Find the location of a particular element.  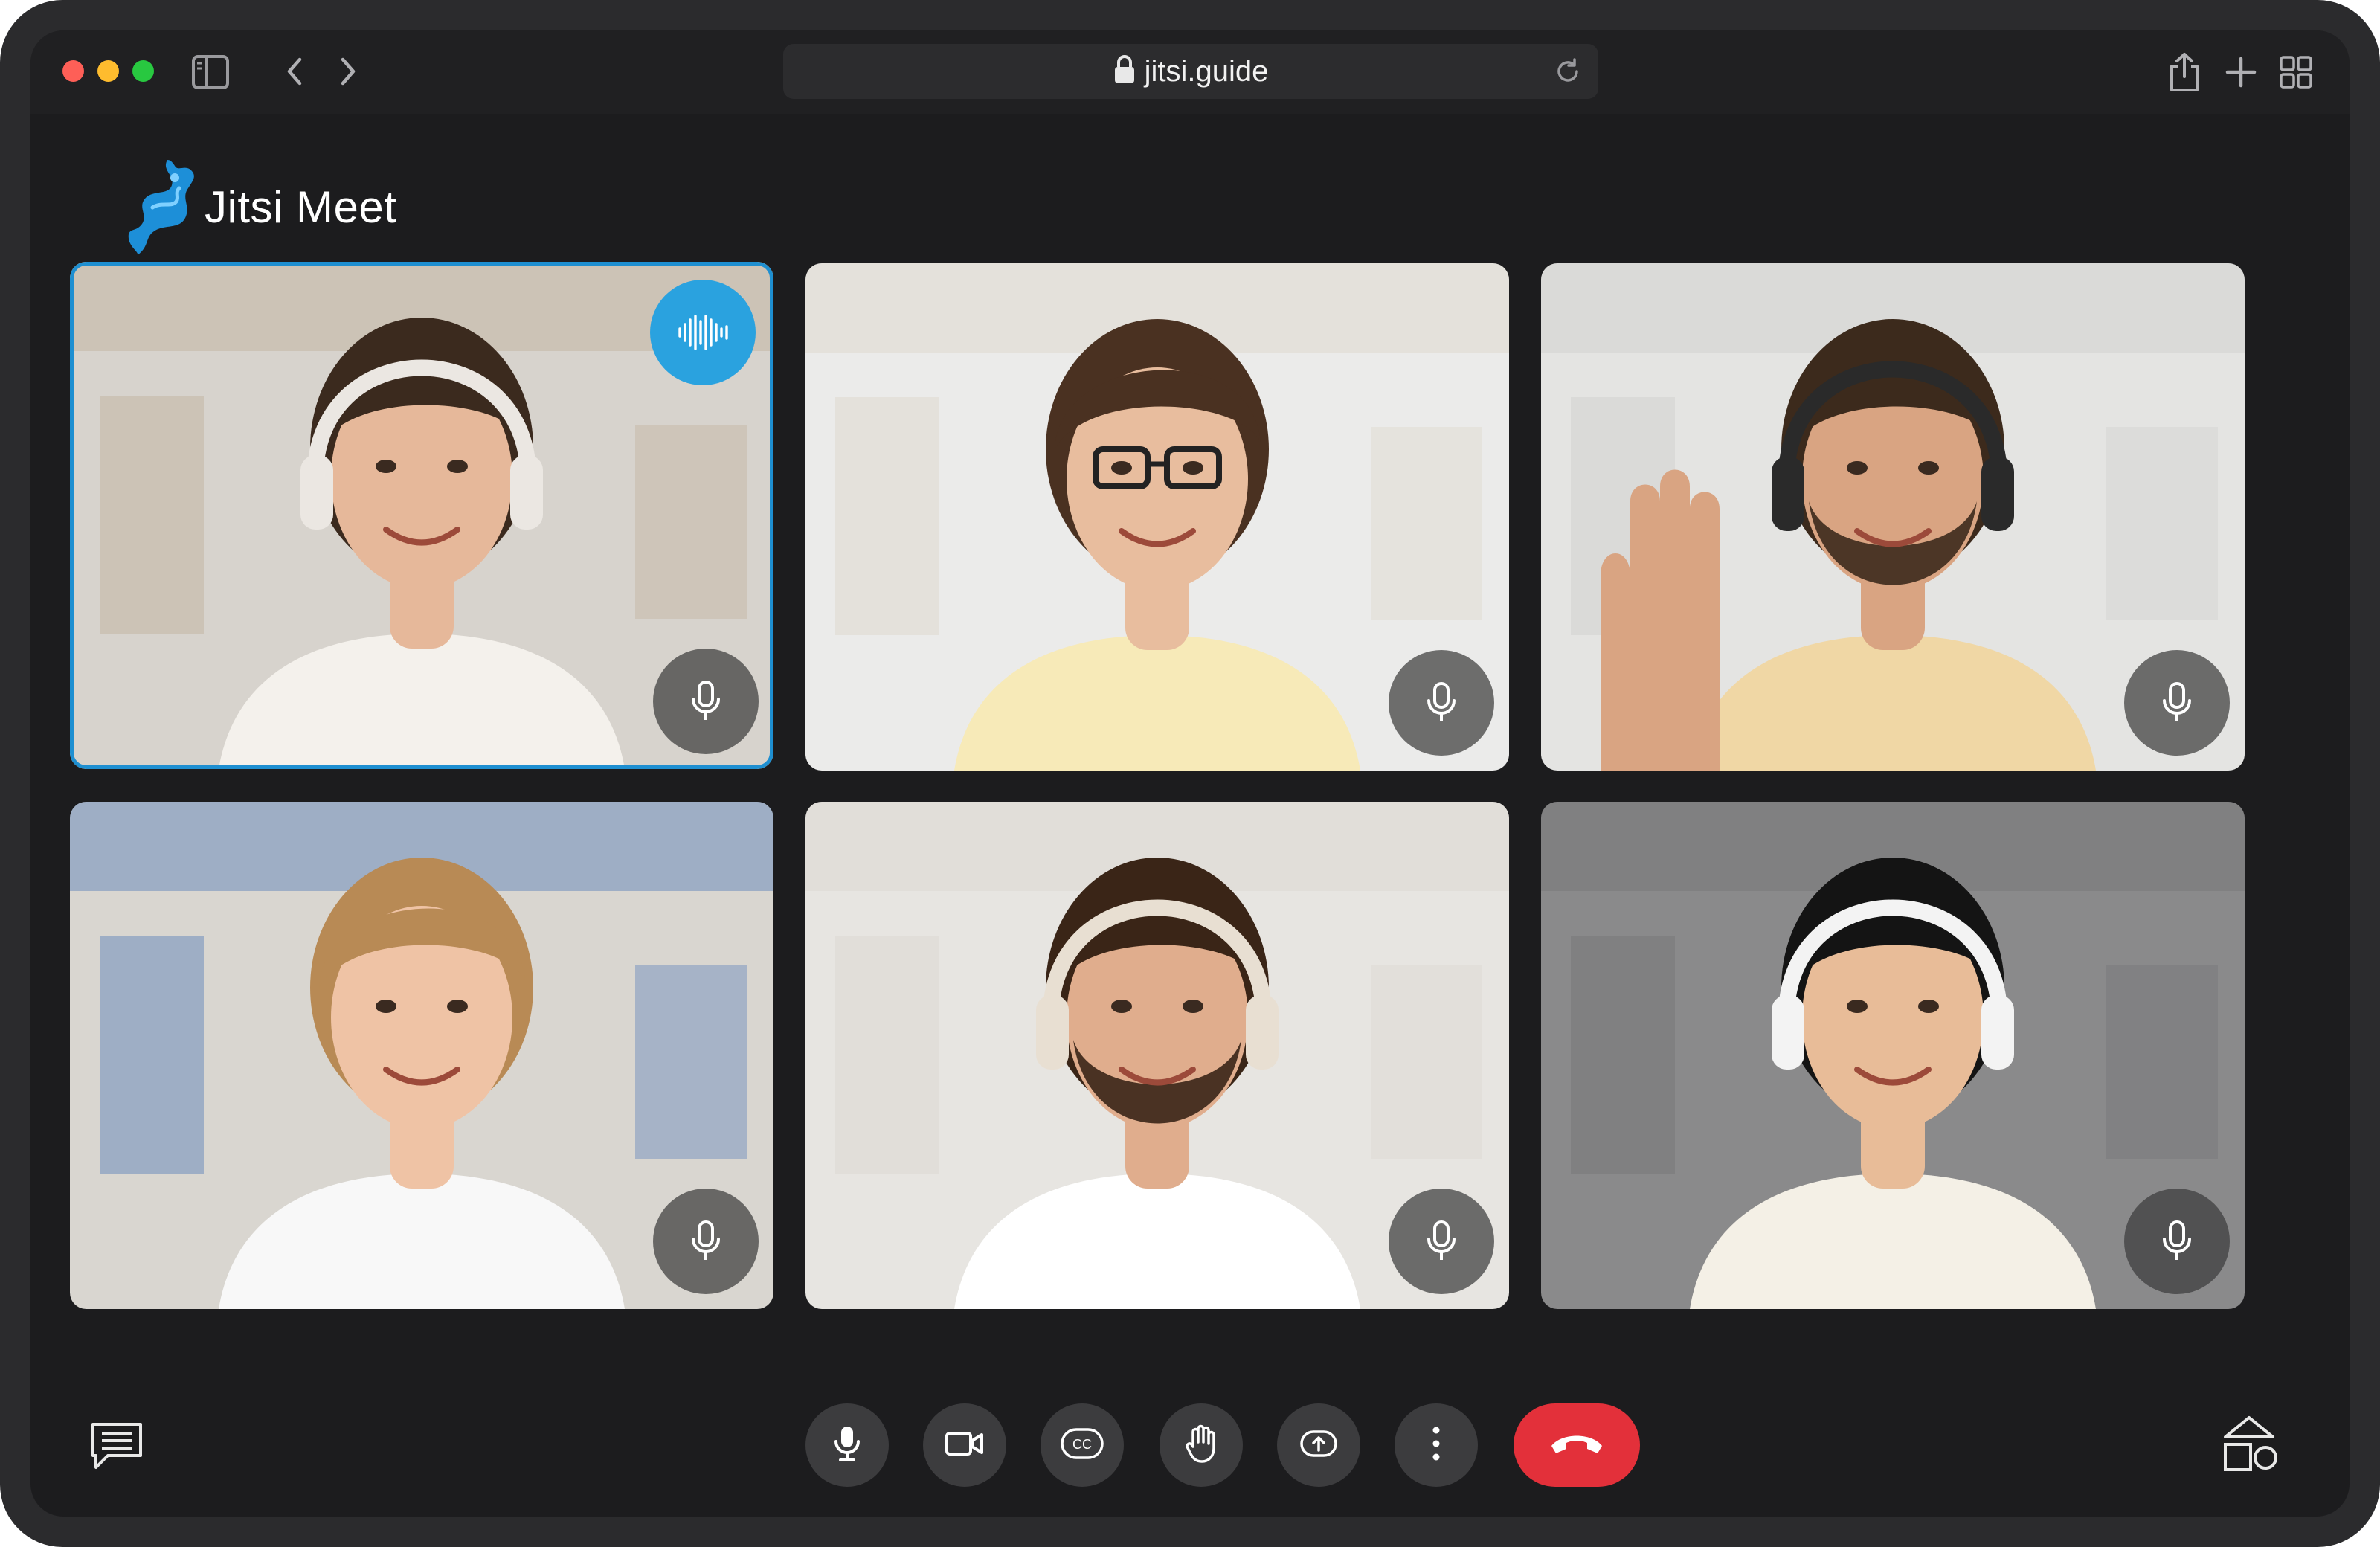

share-icon is located at coordinates (2184, 72).